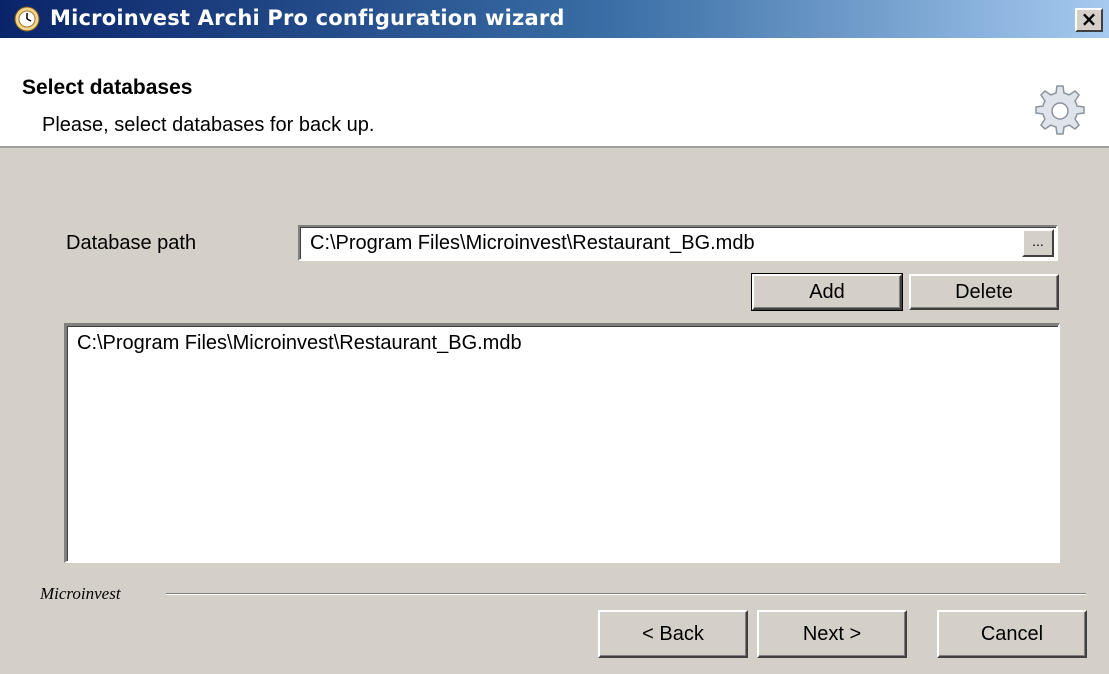  What do you see at coordinates (1012, 634) in the screenshot?
I see `cancel-button: Cancel` at bounding box center [1012, 634].